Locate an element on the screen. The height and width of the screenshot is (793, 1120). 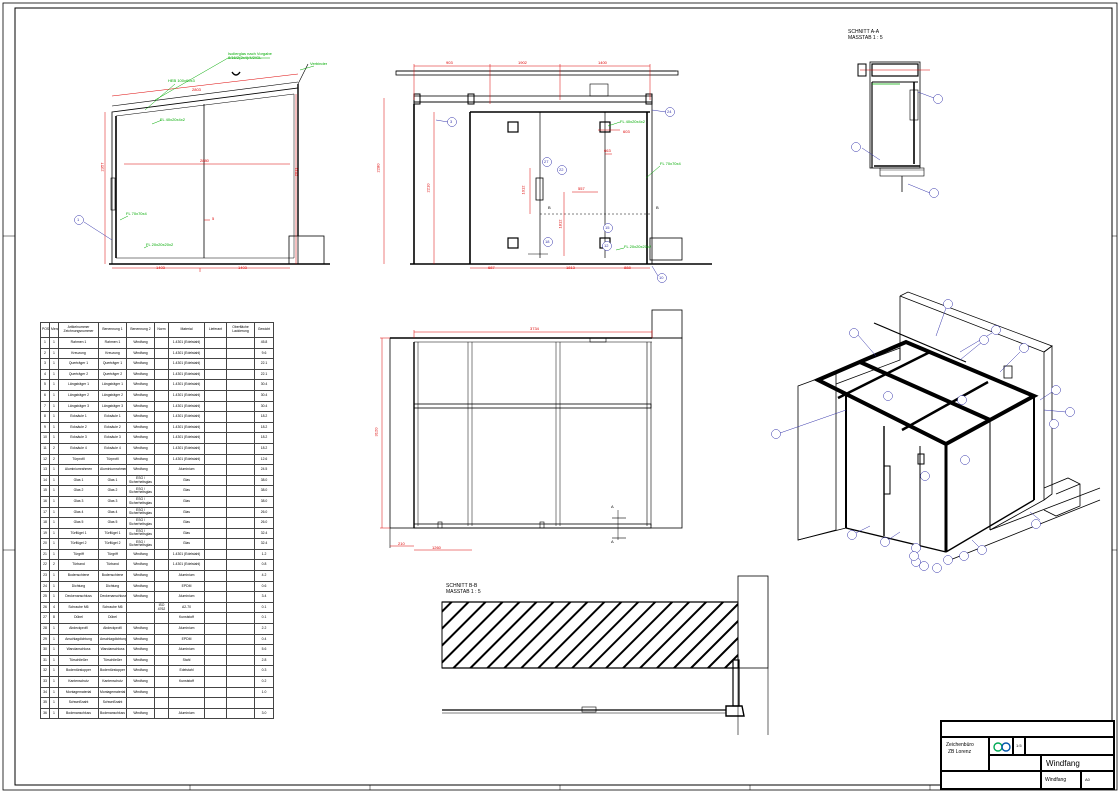
table-cell: Türflügel 1 is located at coordinates (112, 533).